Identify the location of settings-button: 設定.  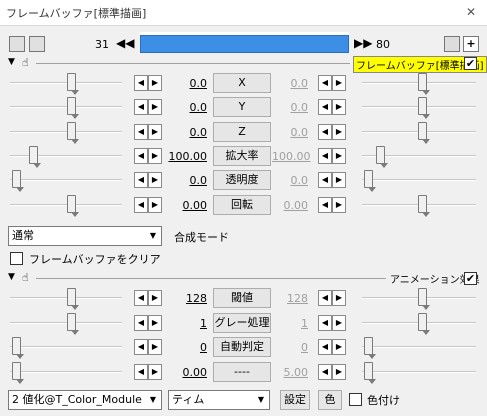
(295, 400).